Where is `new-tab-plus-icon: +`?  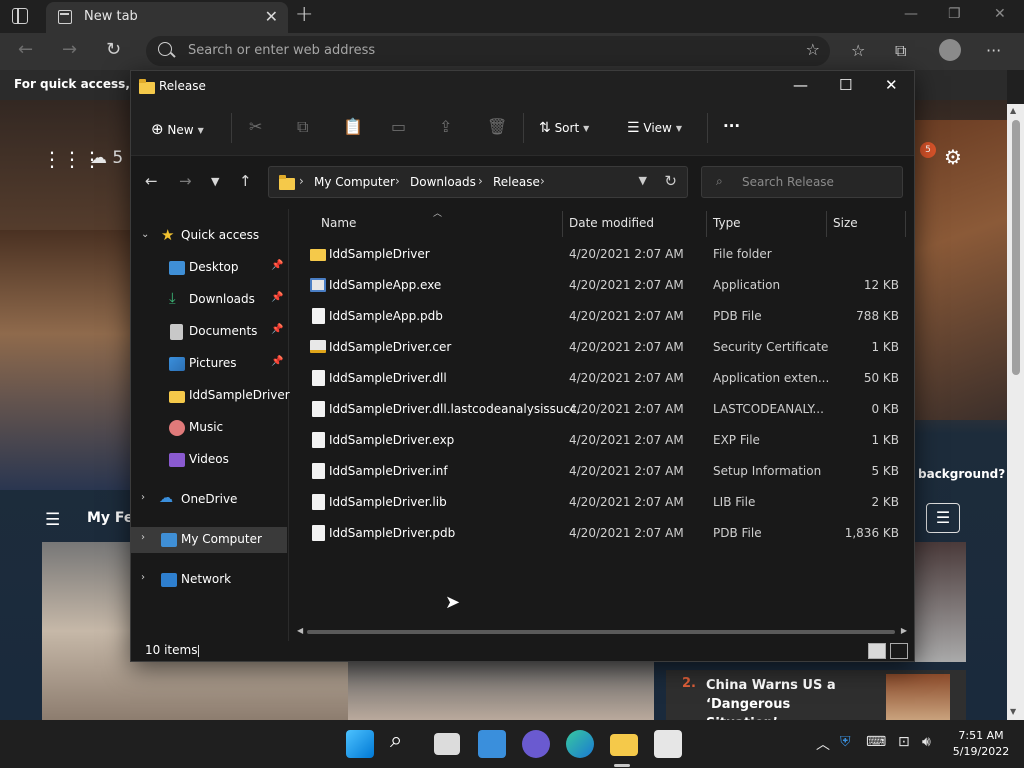
new-tab-plus-icon: + is located at coordinates (304, 14).